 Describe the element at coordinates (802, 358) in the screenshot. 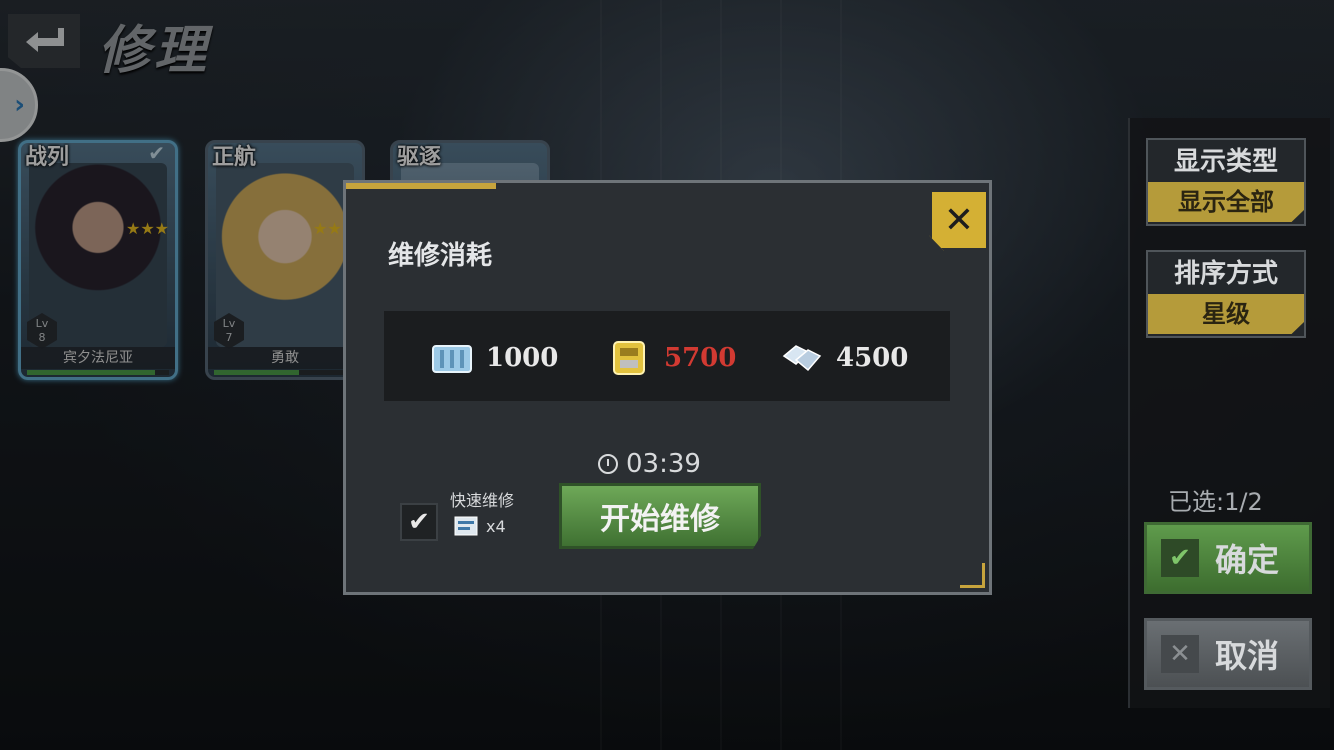

I see `steel-icon` at that location.